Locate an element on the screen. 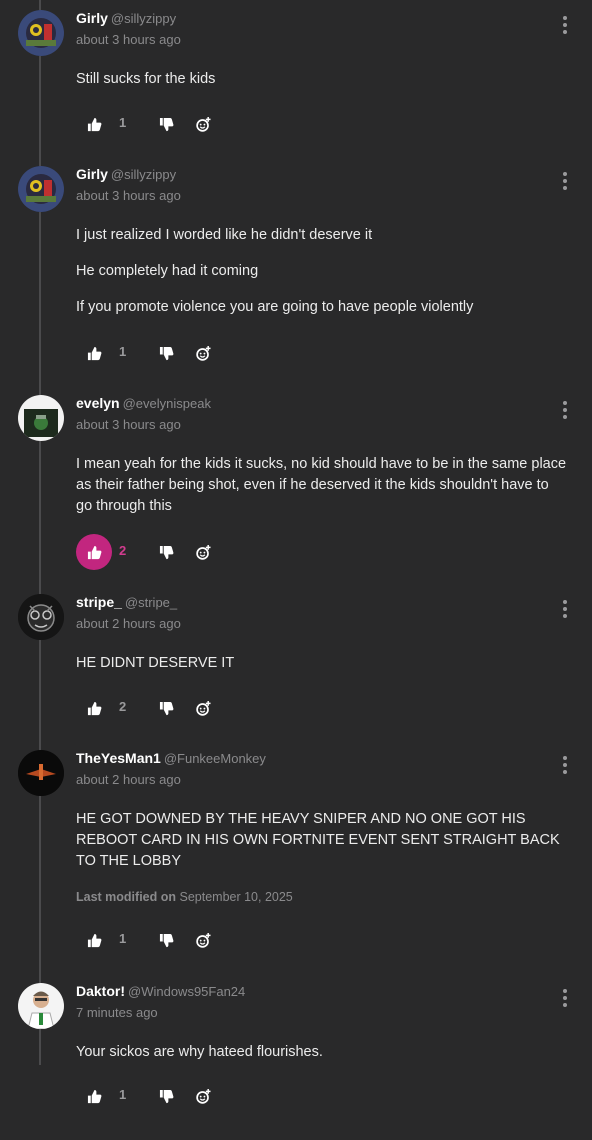 The image size is (592, 1140). comment-paragraph: He completely had it coming is located at coordinates (167, 271).